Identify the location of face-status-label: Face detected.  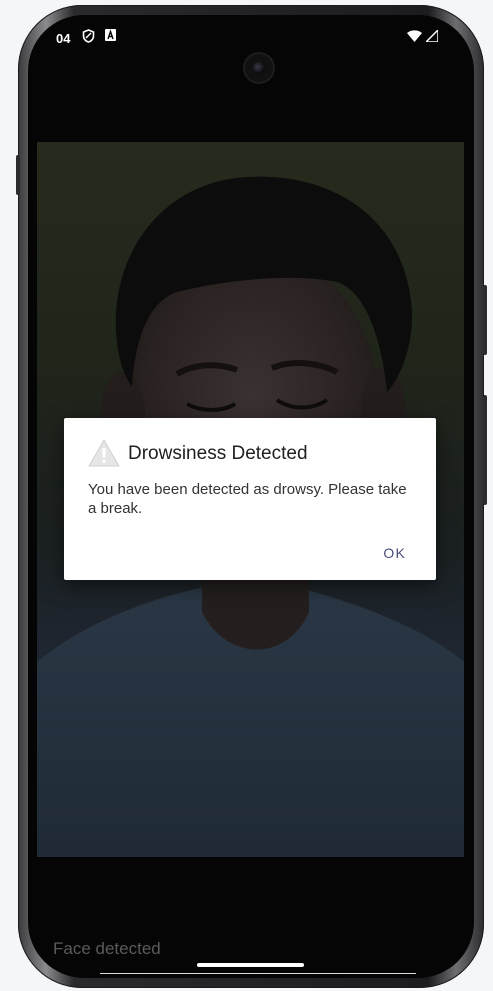
(107, 948).